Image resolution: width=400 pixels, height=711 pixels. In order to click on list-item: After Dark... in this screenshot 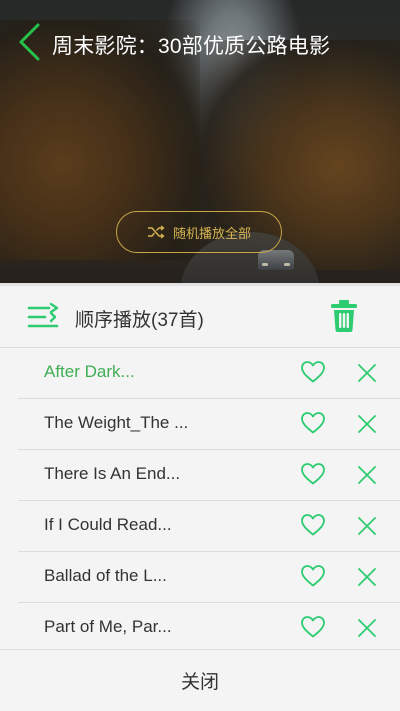, I will do `click(209, 373)`.